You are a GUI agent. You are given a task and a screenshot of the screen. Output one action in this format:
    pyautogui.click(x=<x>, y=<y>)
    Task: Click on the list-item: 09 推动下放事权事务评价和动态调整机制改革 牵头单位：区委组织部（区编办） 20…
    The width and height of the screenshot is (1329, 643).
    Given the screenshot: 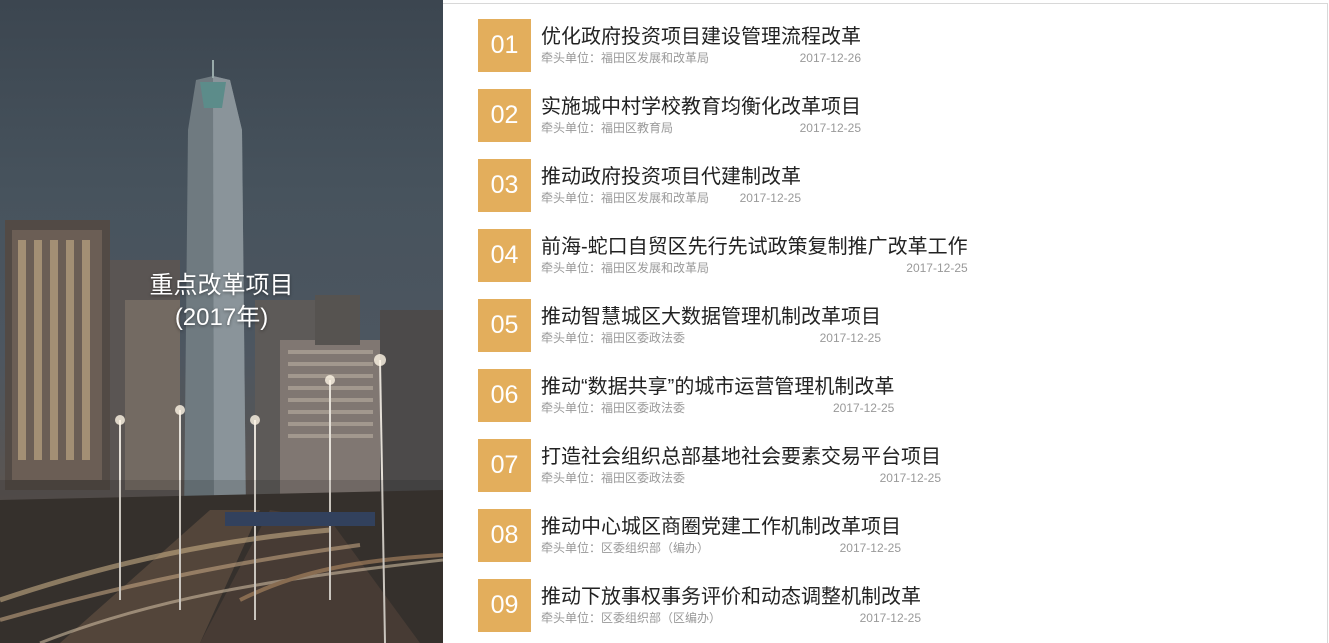 What is the action you would take?
    pyautogui.click(x=699, y=605)
    